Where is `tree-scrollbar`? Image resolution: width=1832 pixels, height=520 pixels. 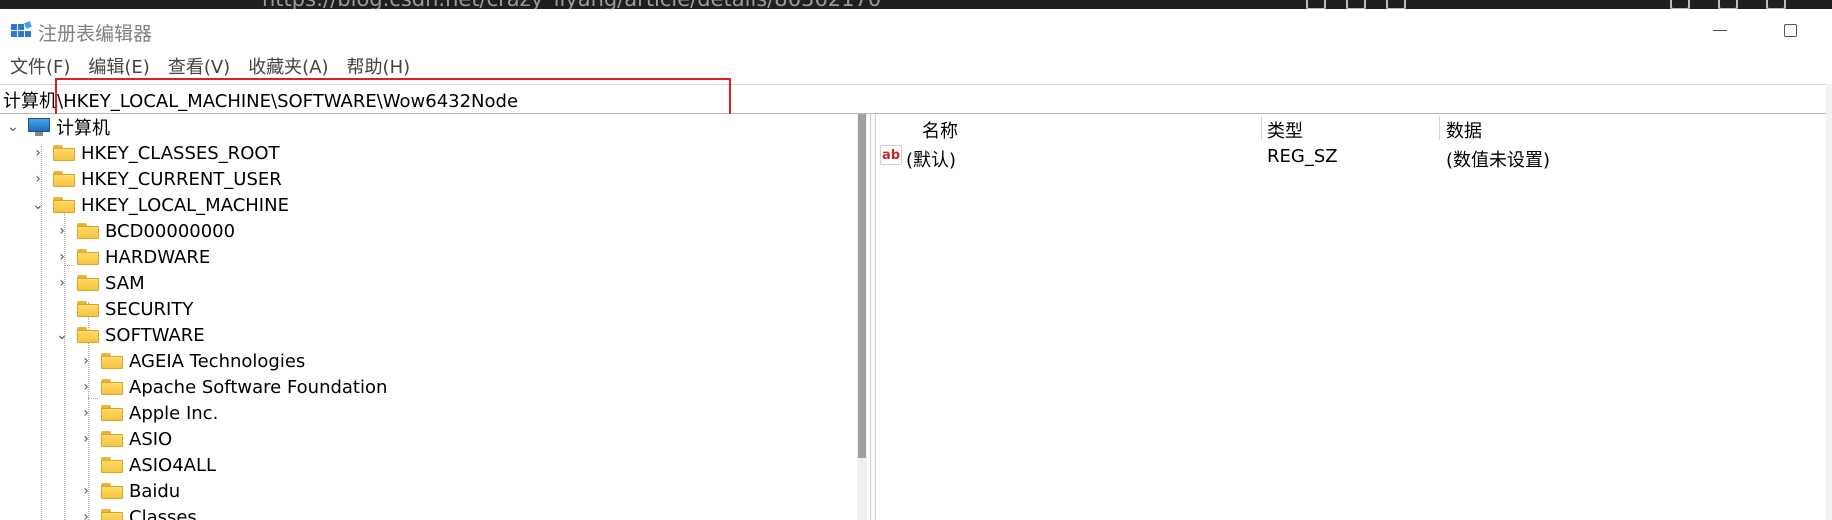 tree-scrollbar is located at coordinates (862, 317).